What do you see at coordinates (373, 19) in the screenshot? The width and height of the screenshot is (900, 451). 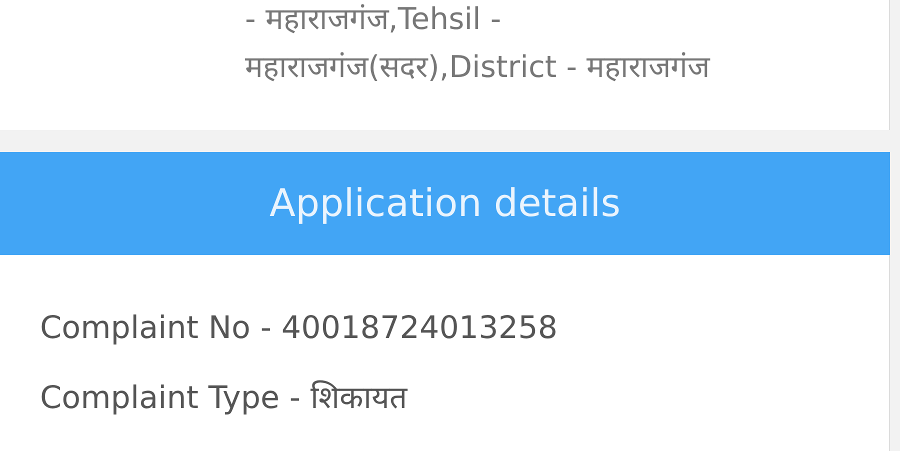 I see `address-line: - महाराजगंज,Tehsil -` at bounding box center [373, 19].